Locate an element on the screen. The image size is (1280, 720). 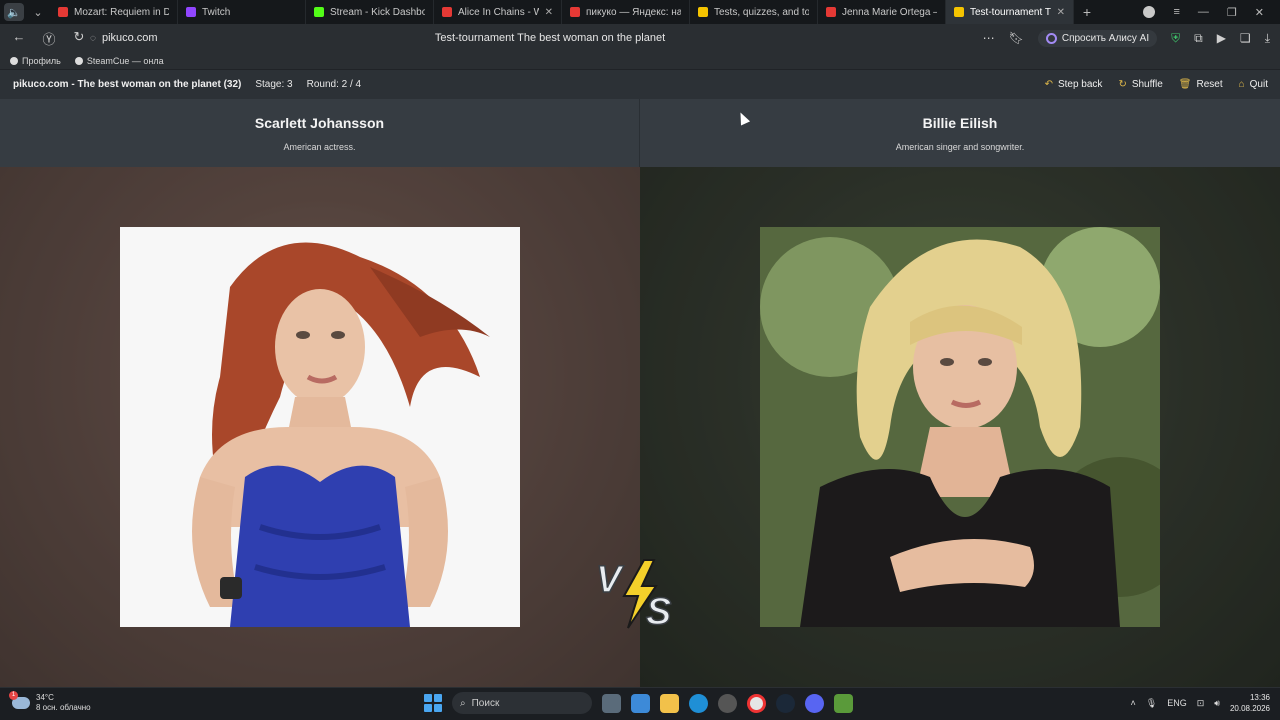
tab-title: Tests, quizzes, and tourn is located at coordinates (761, 12).